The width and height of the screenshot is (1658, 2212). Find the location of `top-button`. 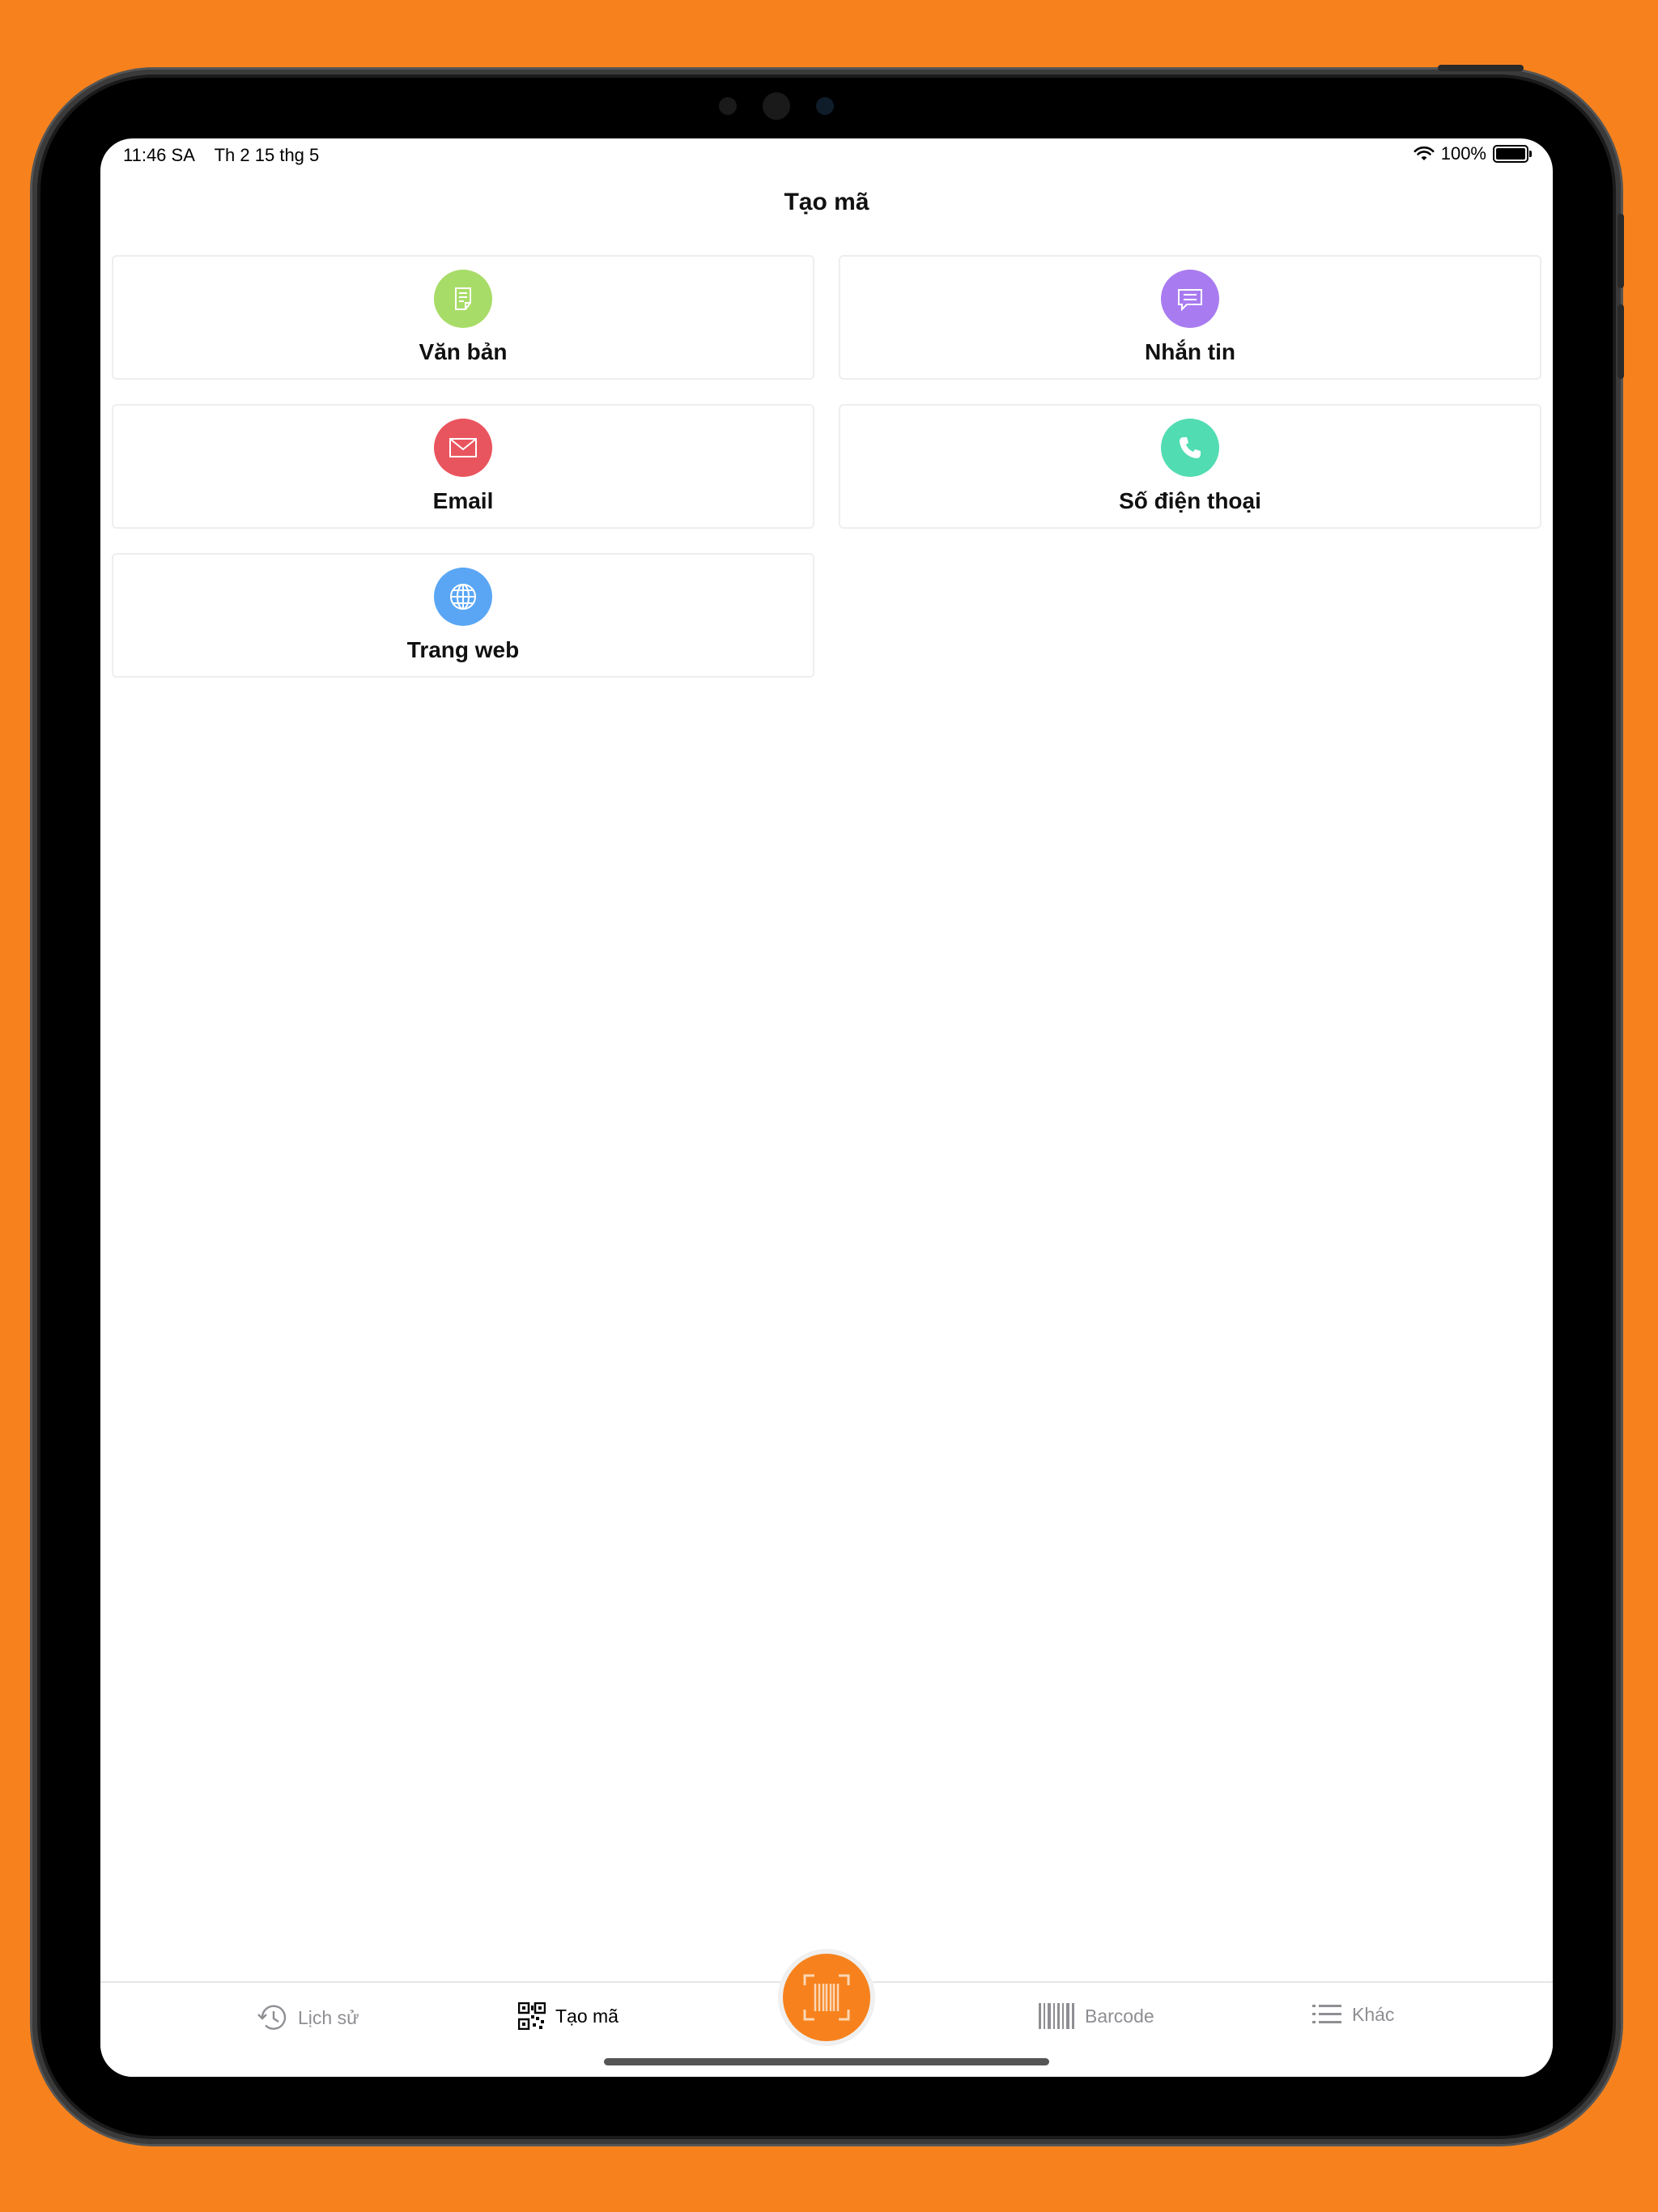

top-button is located at coordinates (1481, 68).